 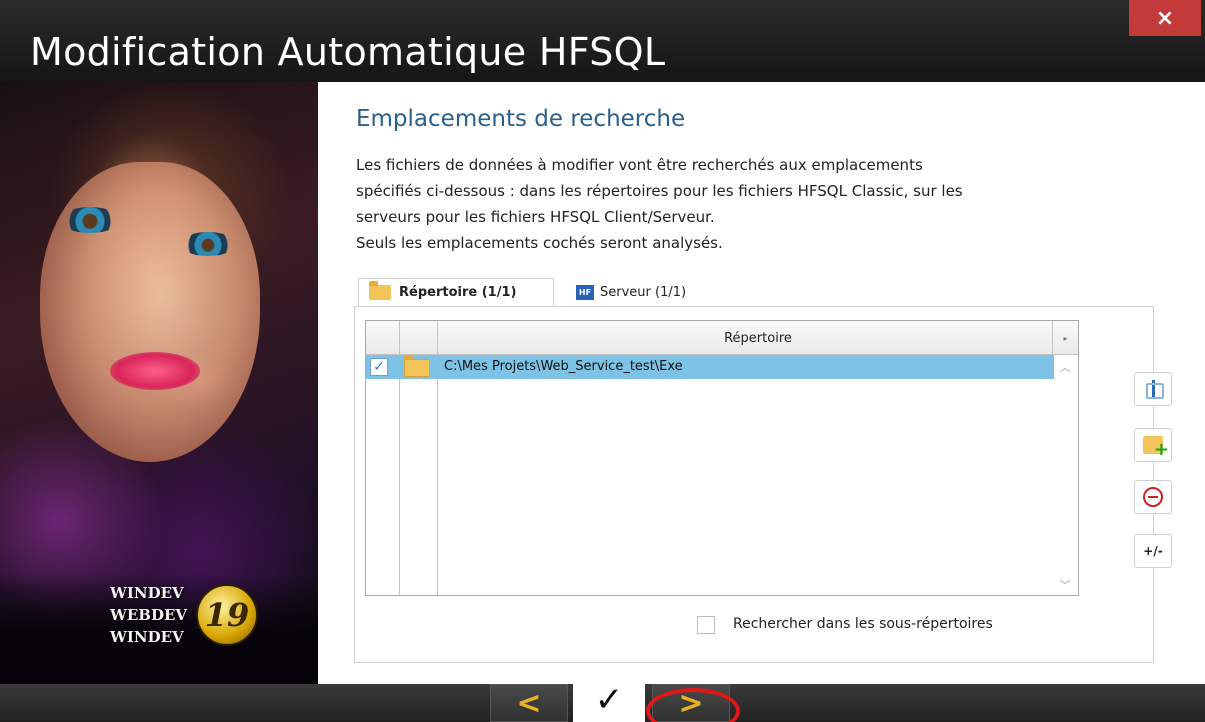 I want to click on remove-icon, so click(x=1153, y=497).